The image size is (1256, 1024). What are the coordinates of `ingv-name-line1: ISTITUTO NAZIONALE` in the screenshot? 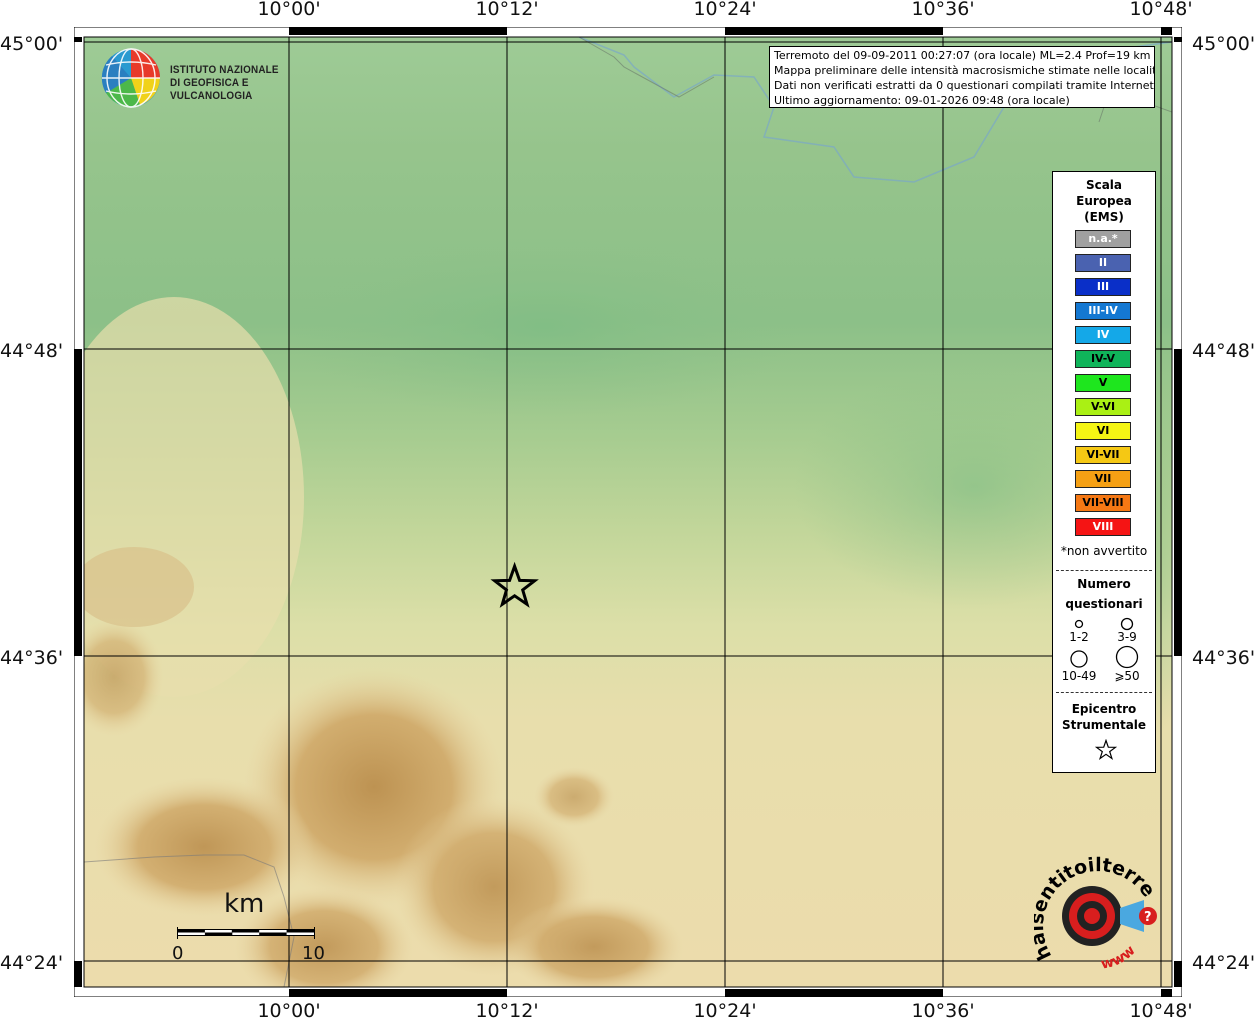 It's located at (224, 70).